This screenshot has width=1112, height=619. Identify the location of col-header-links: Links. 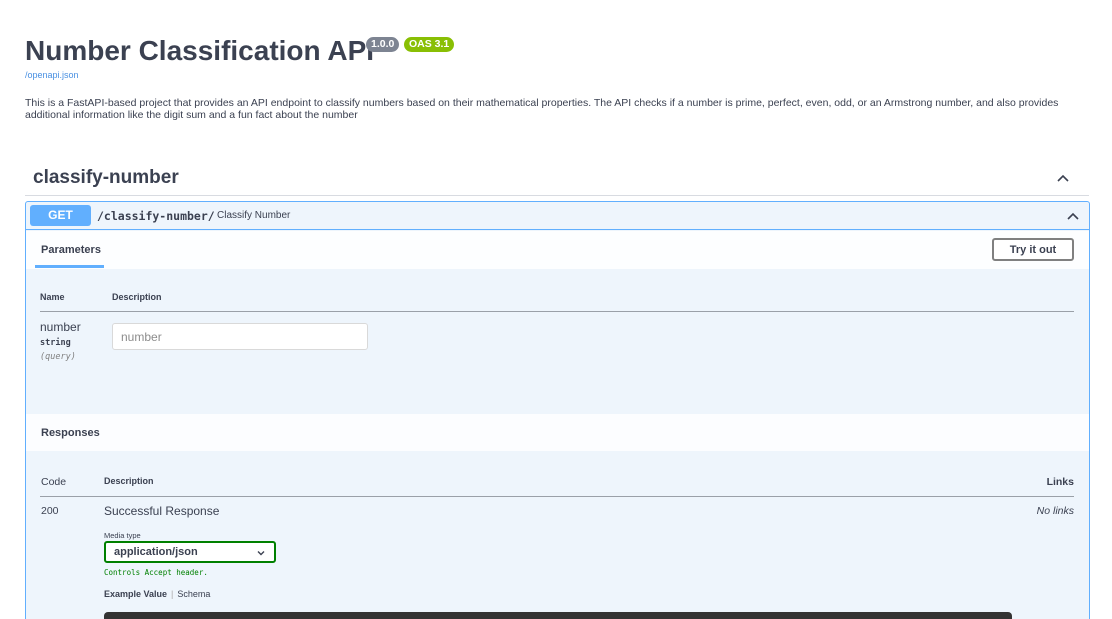
(1060, 482).